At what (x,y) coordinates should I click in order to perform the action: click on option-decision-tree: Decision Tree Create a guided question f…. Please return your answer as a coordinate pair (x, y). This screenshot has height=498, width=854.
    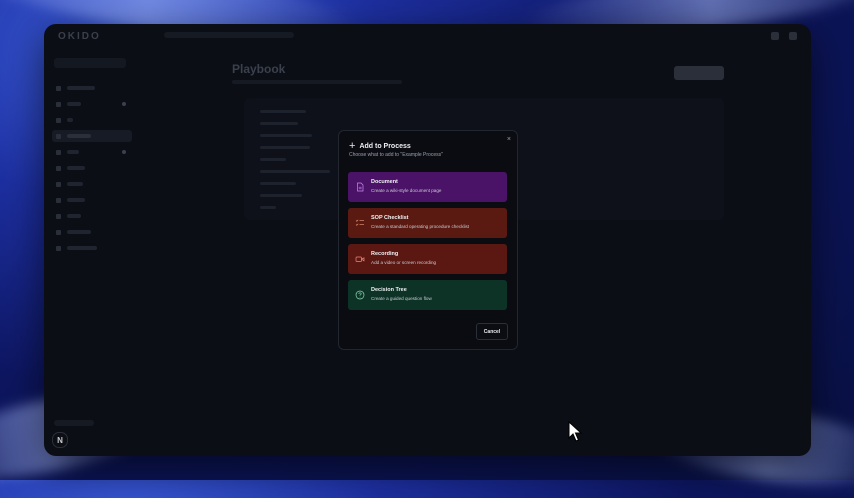
    Looking at the image, I should click on (427, 295).